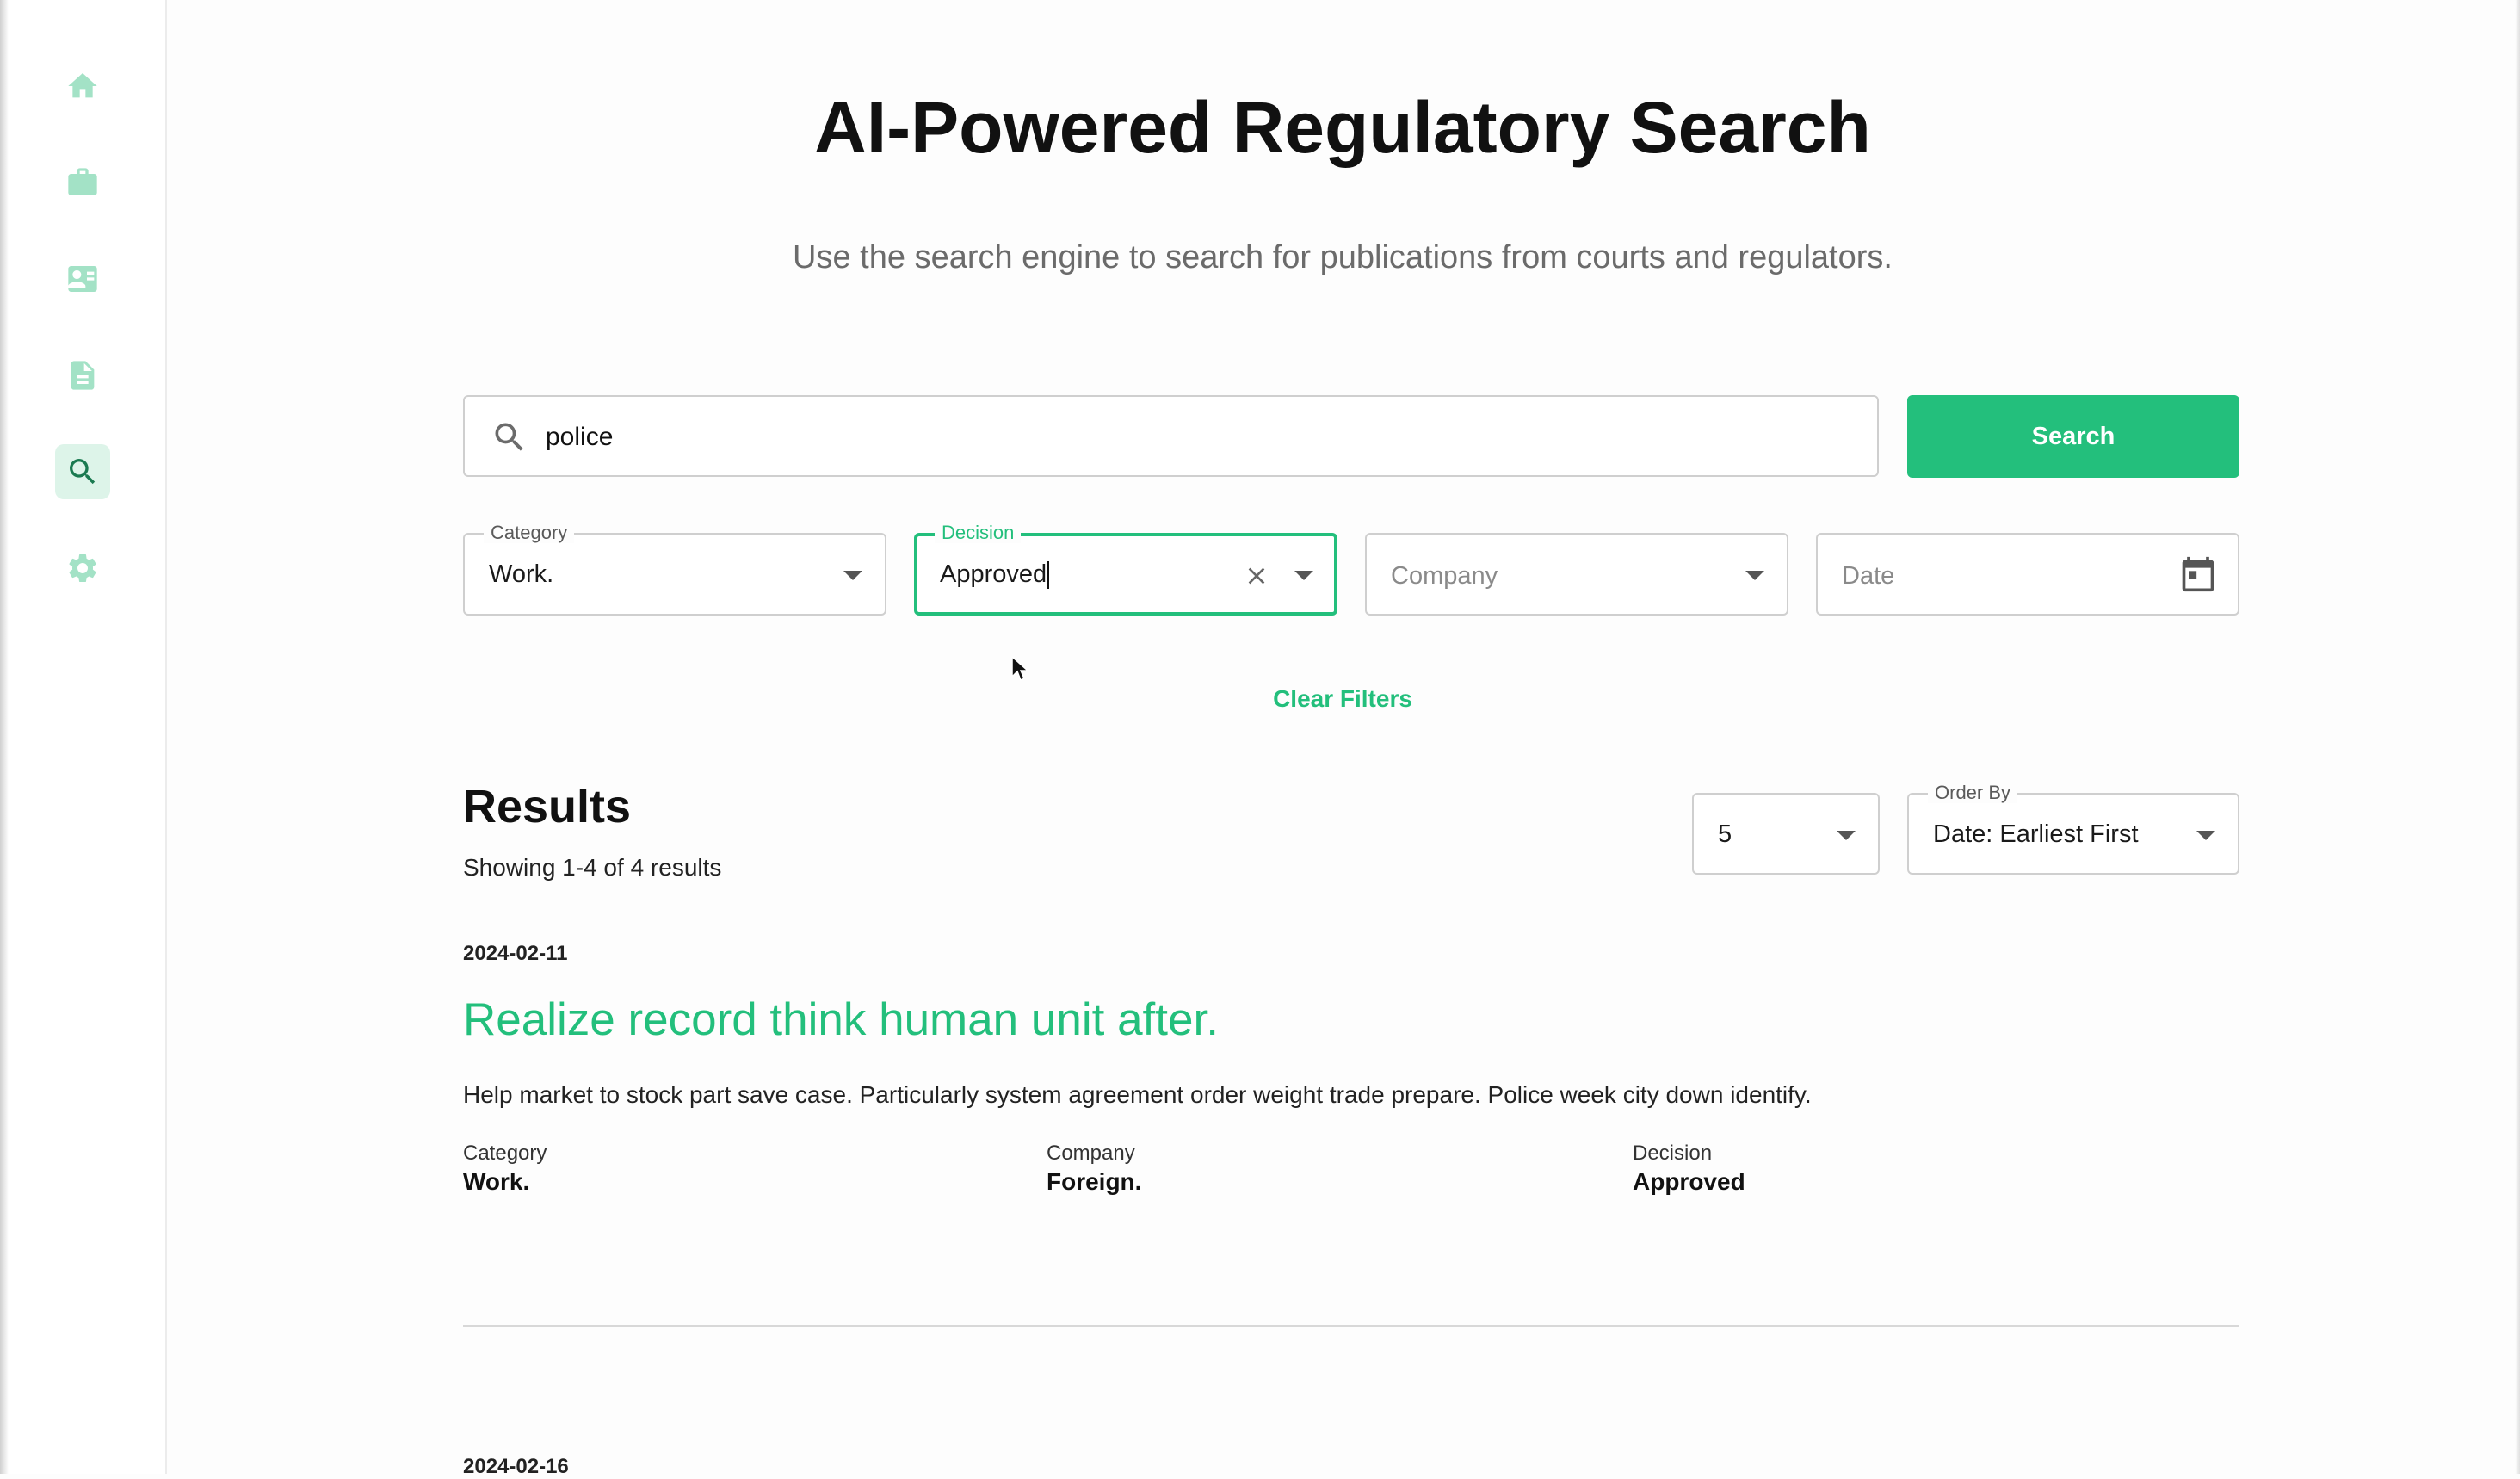 The width and height of the screenshot is (2520, 1479). Describe the element at coordinates (497, 1181) in the screenshot. I see `meta-value: Work.` at that location.